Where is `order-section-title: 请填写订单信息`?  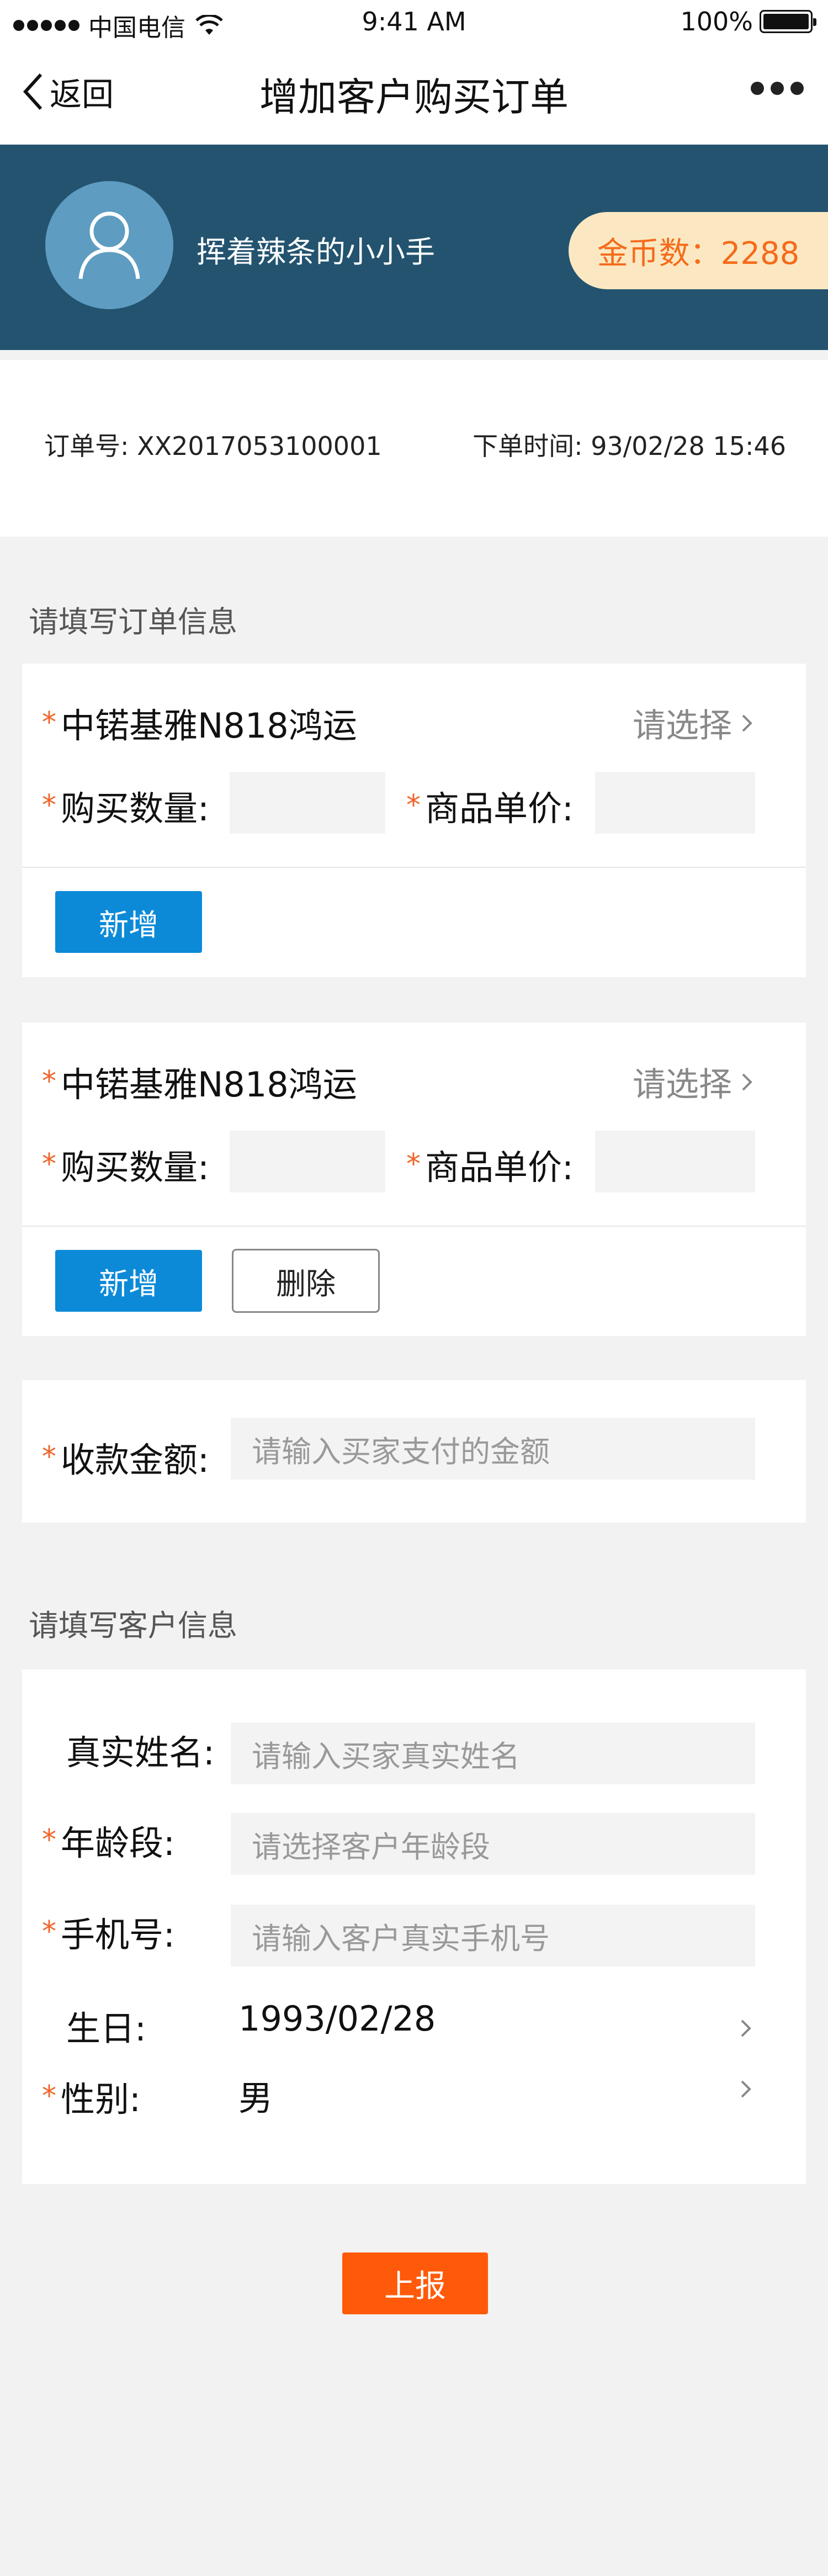 order-section-title: 请填写订单信息 is located at coordinates (133, 622).